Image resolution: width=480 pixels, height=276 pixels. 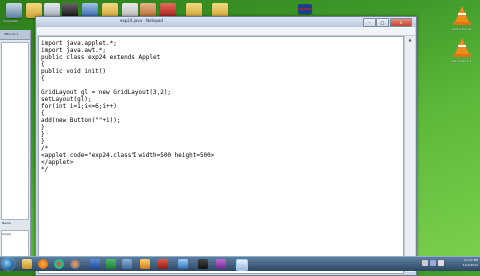 I want to click on taskbar: 12:27 PM 11/1/2012, so click(x=240, y=263).